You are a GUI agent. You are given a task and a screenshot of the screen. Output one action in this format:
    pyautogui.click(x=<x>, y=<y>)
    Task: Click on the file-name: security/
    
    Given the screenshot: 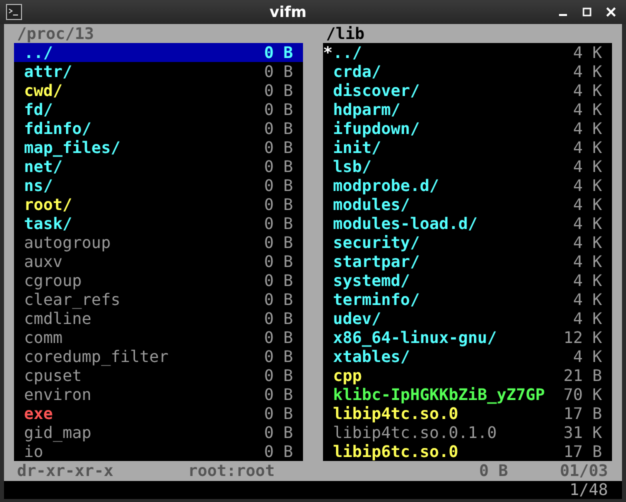 What is the action you would take?
    pyautogui.click(x=377, y=242)
    